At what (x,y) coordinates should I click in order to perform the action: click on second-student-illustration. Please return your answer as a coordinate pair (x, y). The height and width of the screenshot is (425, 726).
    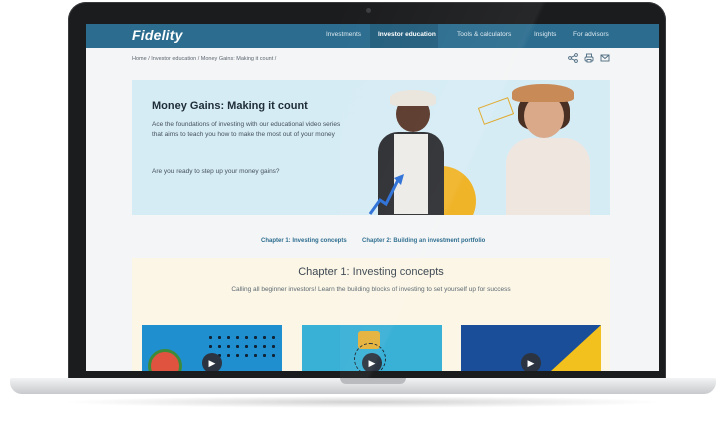
    Looking at the image, I should click on (548, 176).